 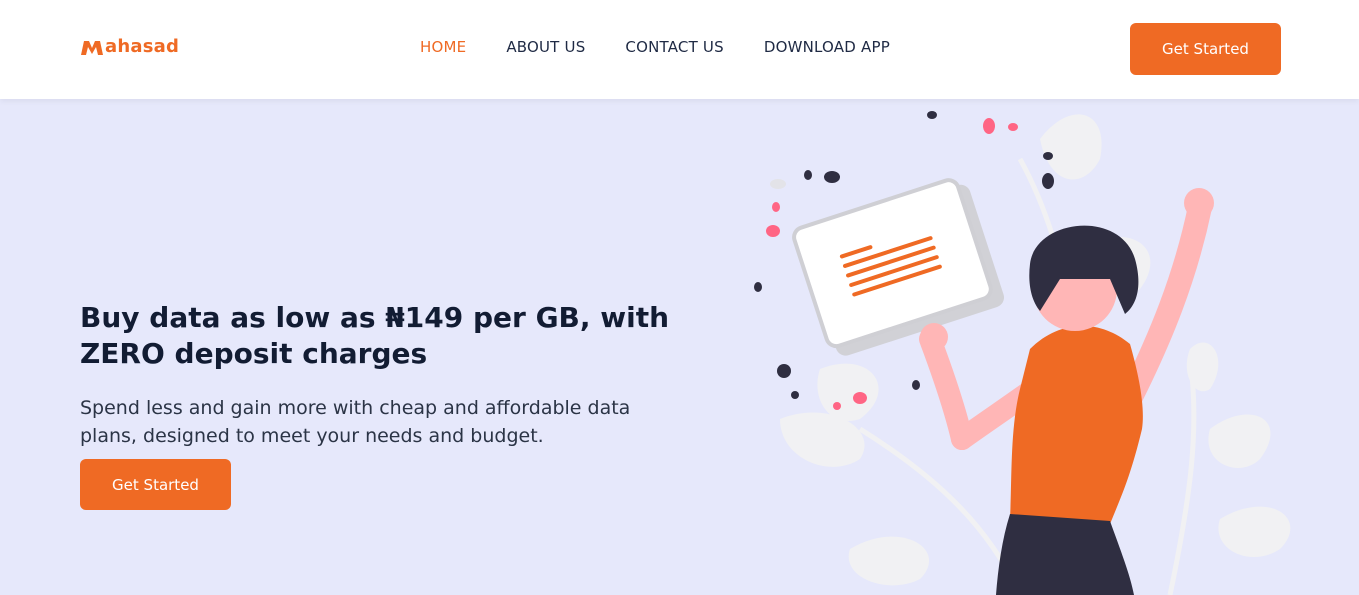 What do you see at coordinates (443, 47) in the screenshot?
I see `nav-home: HOME` at bounding box center [443, 47].